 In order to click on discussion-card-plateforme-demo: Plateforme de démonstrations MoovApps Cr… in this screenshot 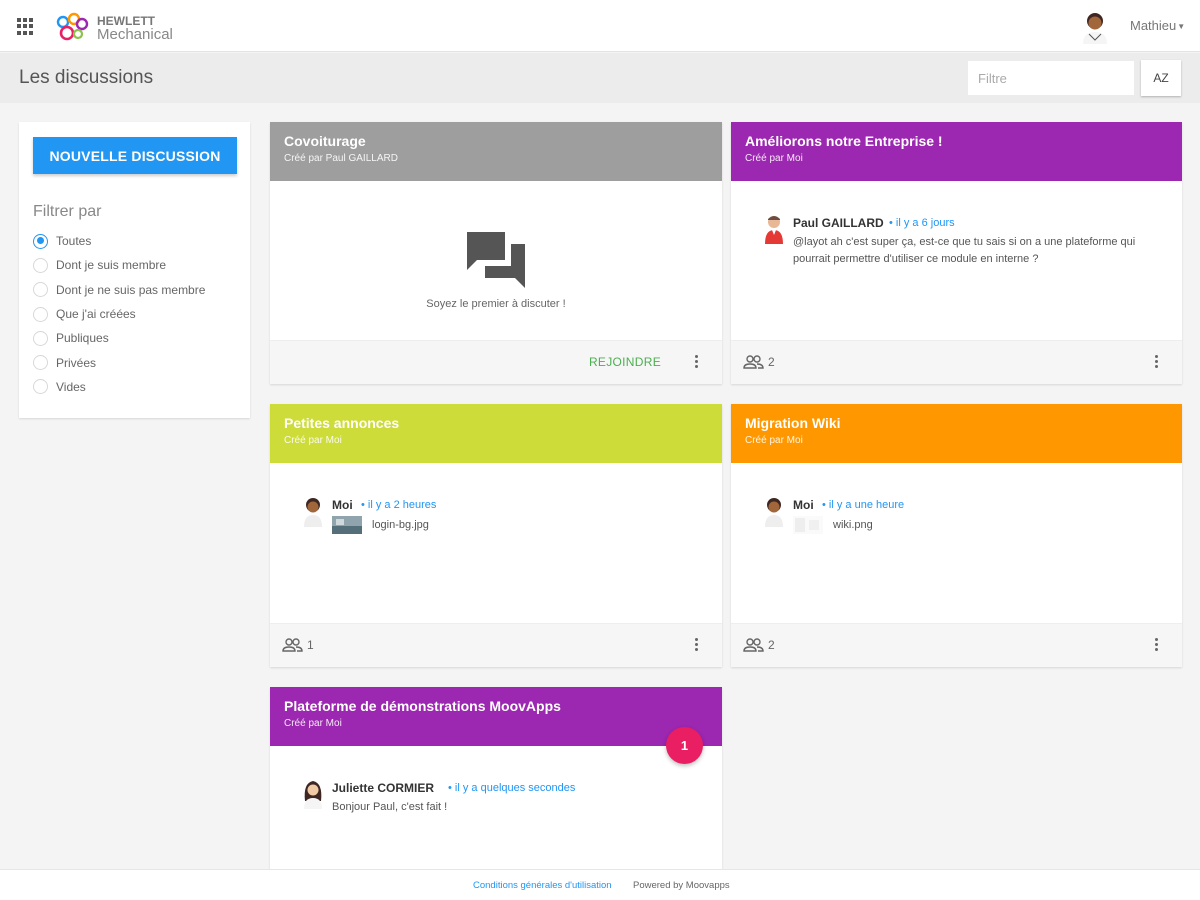, I will do `click(496, 778)`.